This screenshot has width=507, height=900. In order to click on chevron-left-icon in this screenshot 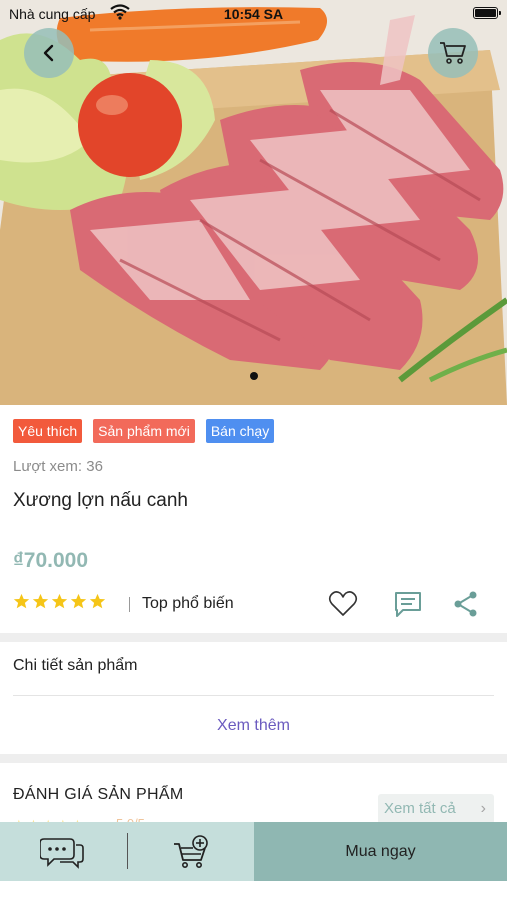, I will do `click(48, 53)`.